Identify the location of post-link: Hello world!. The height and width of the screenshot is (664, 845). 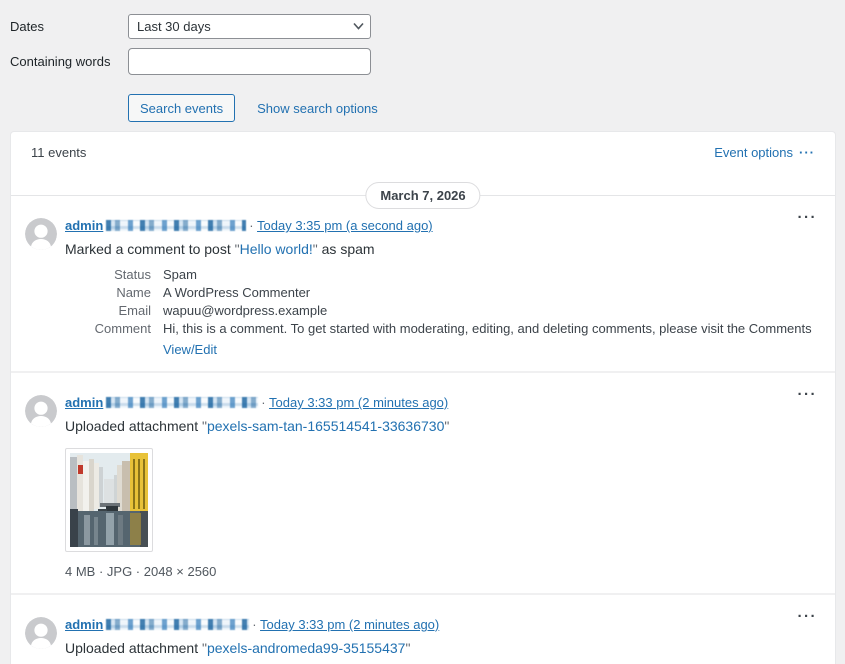
(276, 249).